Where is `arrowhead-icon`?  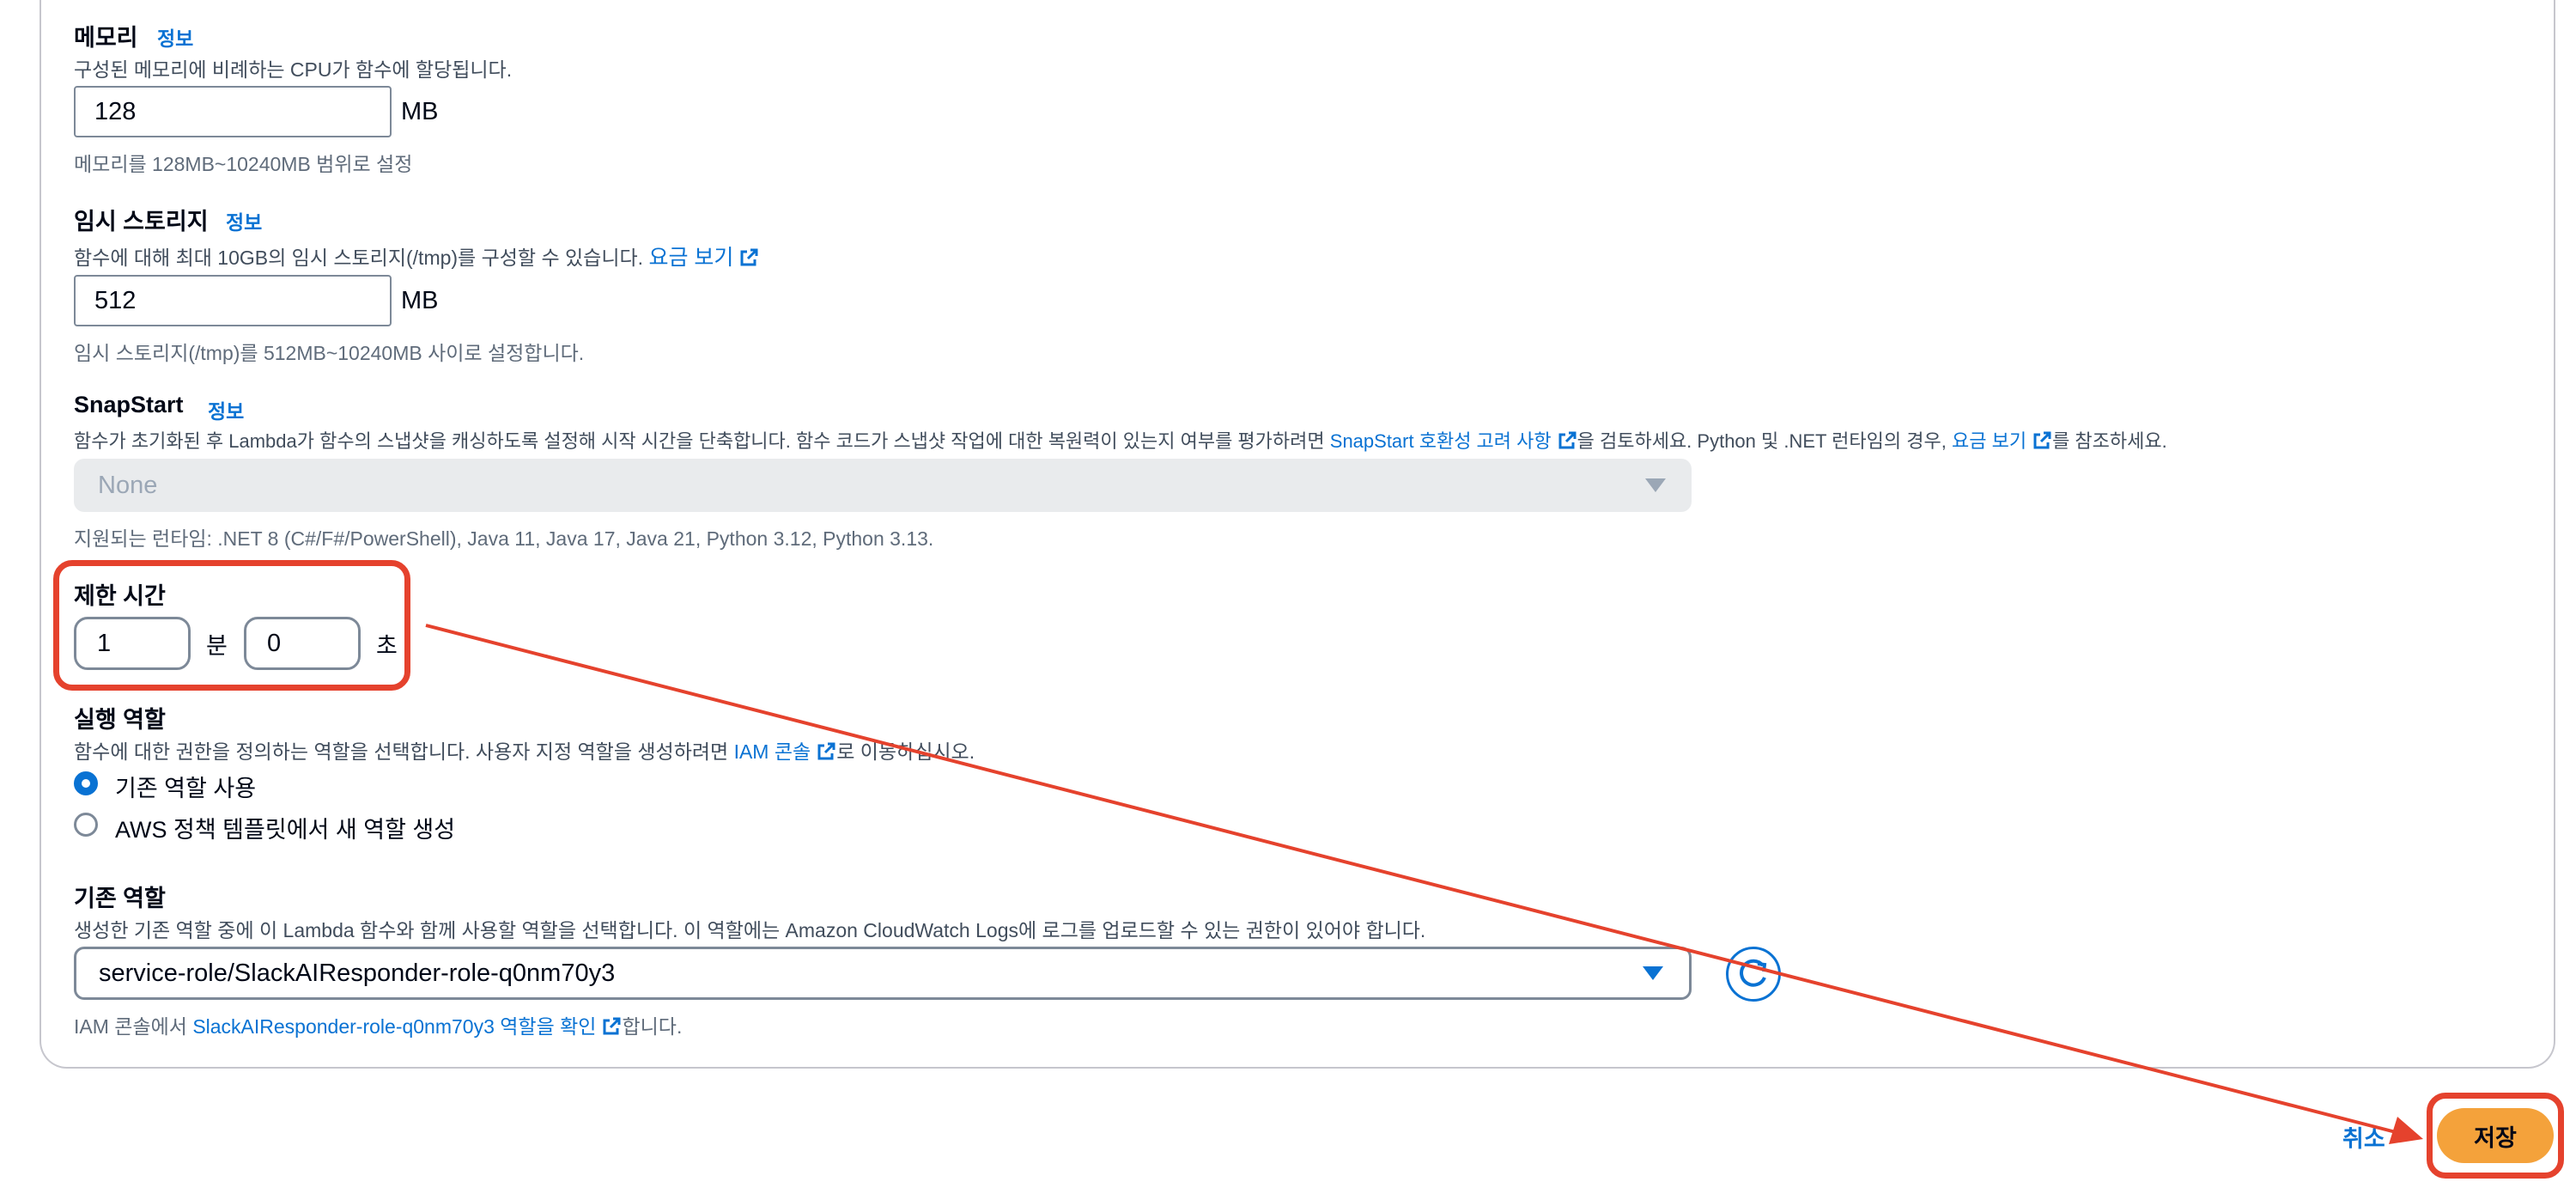
arrowhead-icon is located at coordinates (2406, 1130).